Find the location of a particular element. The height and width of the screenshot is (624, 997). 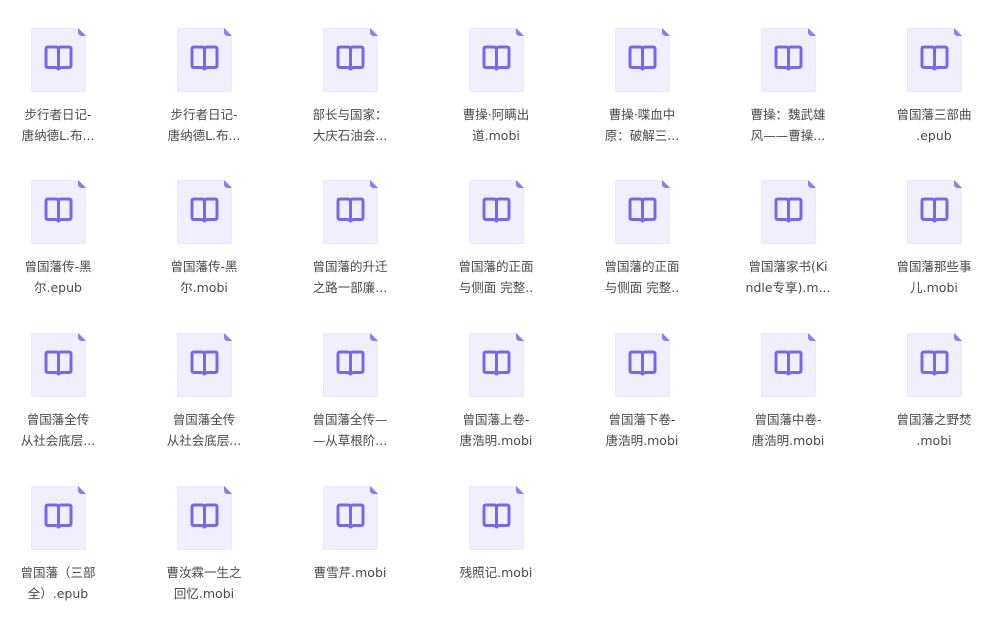

file-name-line: .mobi is located at coordinates (934, 440).